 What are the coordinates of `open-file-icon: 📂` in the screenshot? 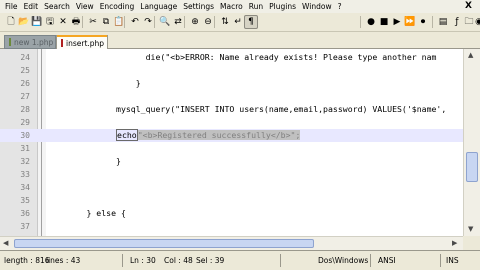 It's located at (24, 22).